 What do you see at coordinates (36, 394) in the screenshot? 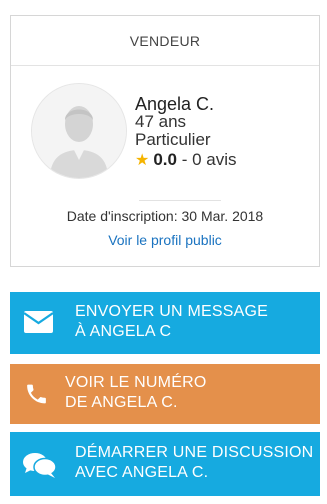
I see `phone-icon` at bounding box center [36, 394].